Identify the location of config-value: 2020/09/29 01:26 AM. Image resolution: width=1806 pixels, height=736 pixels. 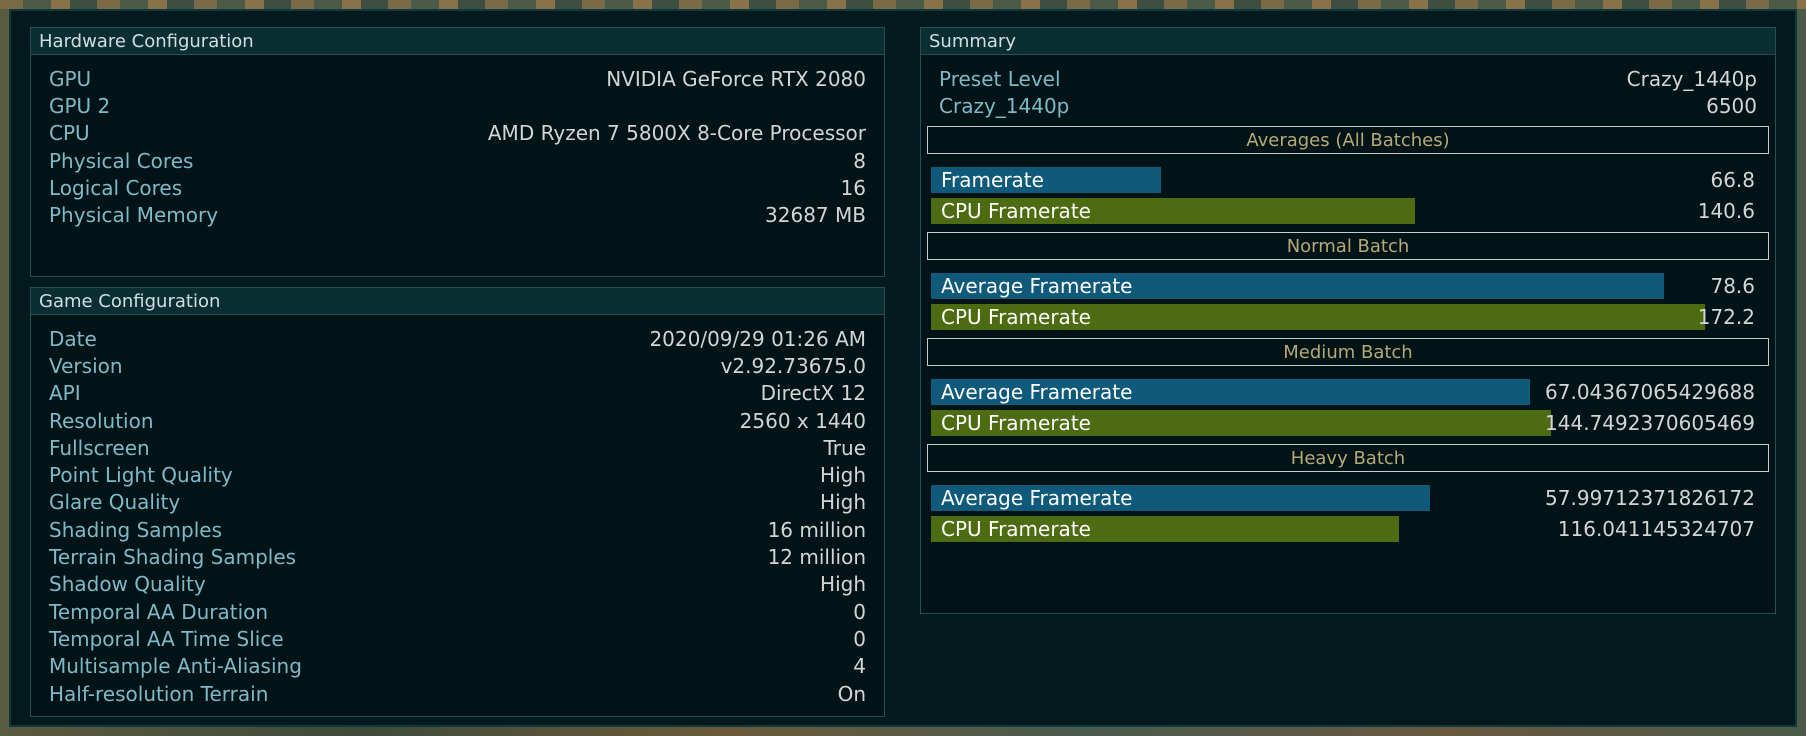
(757, 338).